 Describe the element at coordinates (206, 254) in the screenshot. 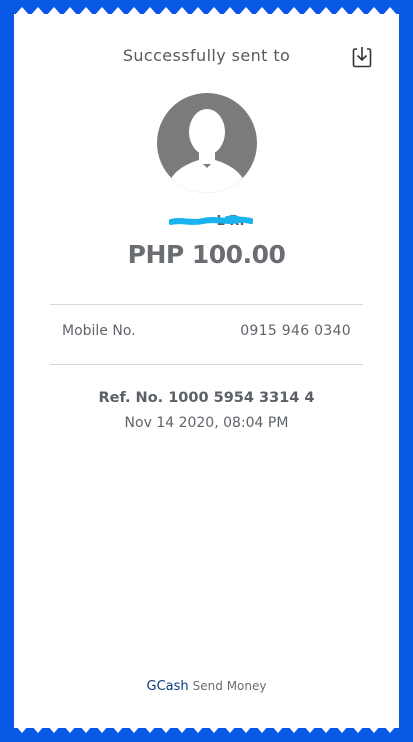

I see `amount-sent: PHP 100.00` at that location.